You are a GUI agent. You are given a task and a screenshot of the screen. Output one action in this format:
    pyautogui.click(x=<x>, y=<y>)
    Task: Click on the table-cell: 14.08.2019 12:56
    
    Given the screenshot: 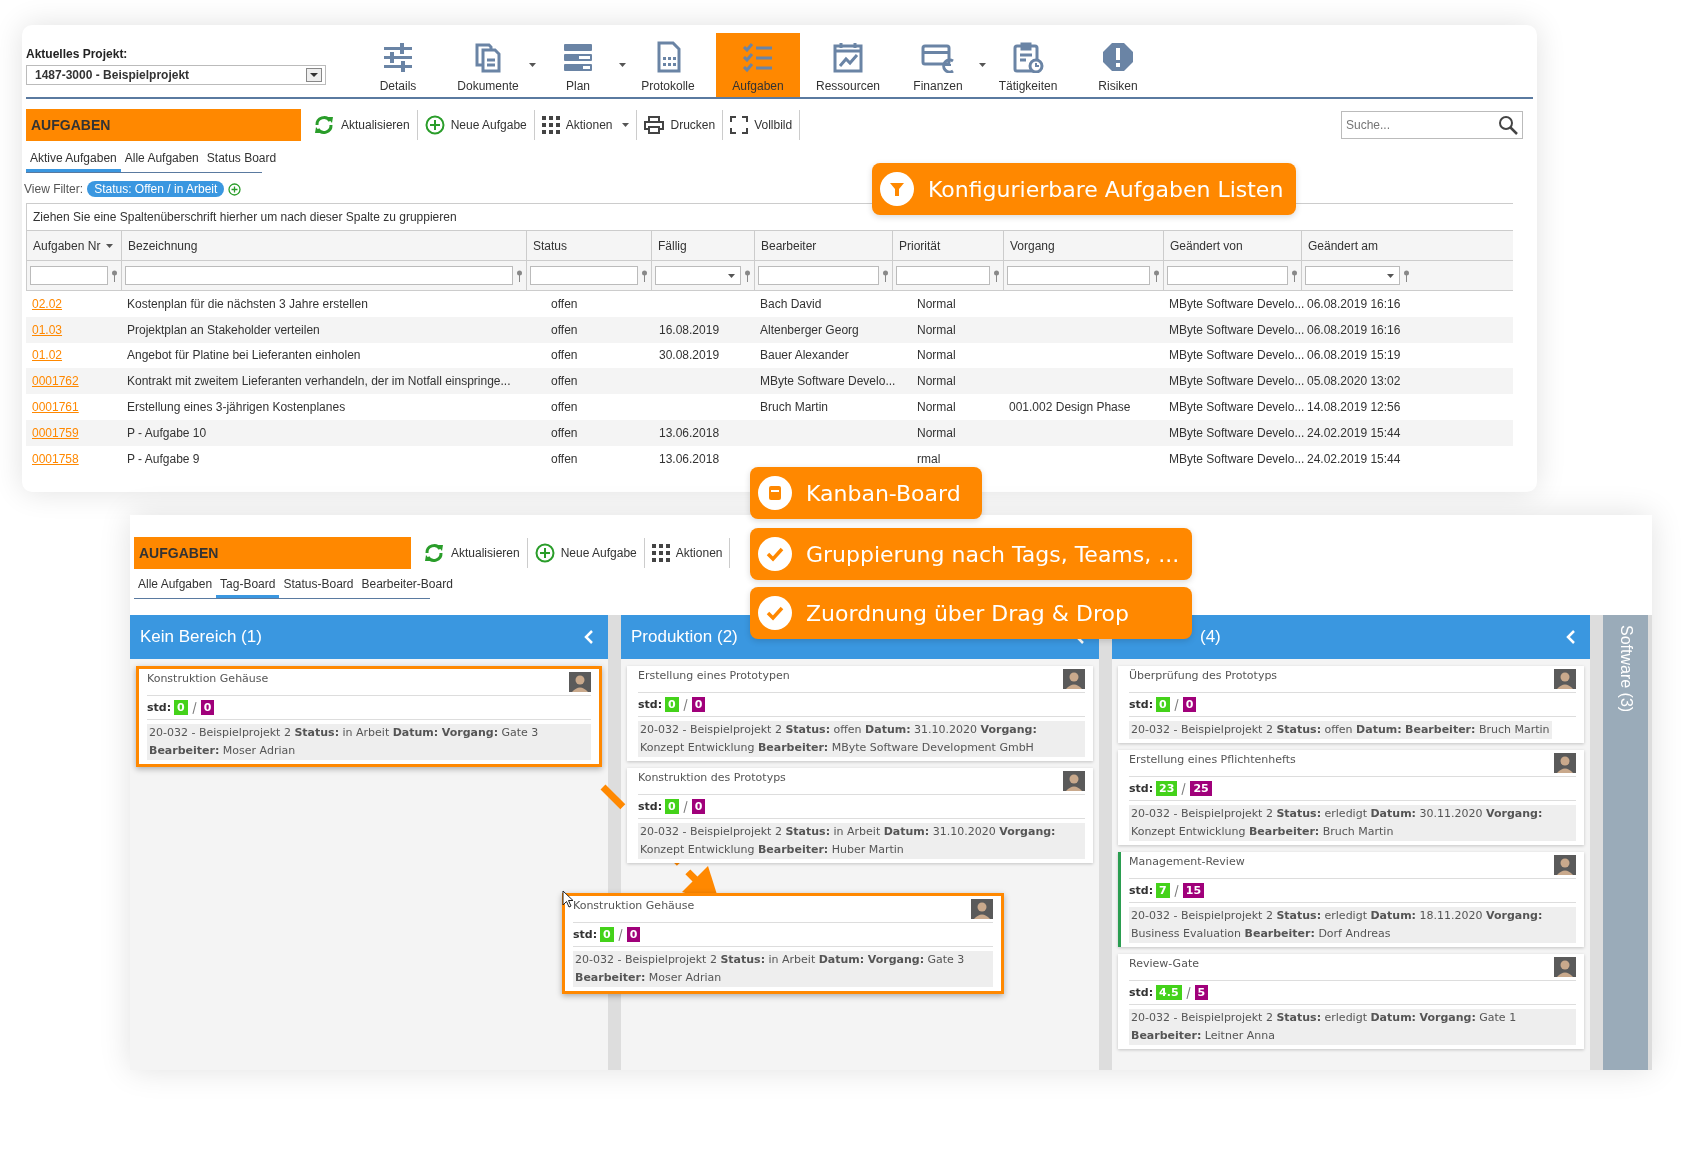 What is the action you would take?
    pyautogui.click(x=1354, y=407)
    